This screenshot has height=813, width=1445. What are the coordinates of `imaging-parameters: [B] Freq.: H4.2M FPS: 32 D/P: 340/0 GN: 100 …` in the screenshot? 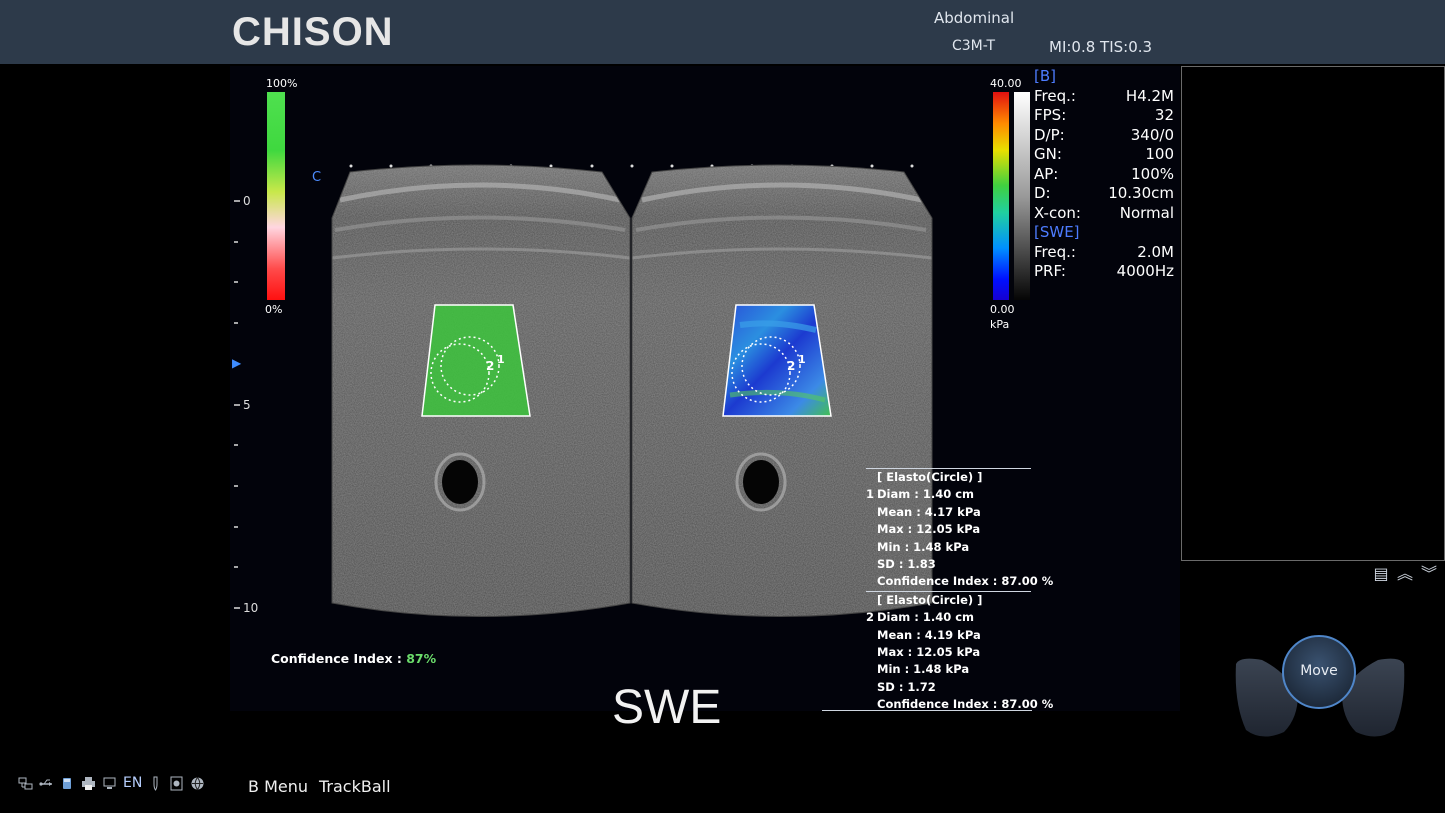 It's located at (1104, 174).